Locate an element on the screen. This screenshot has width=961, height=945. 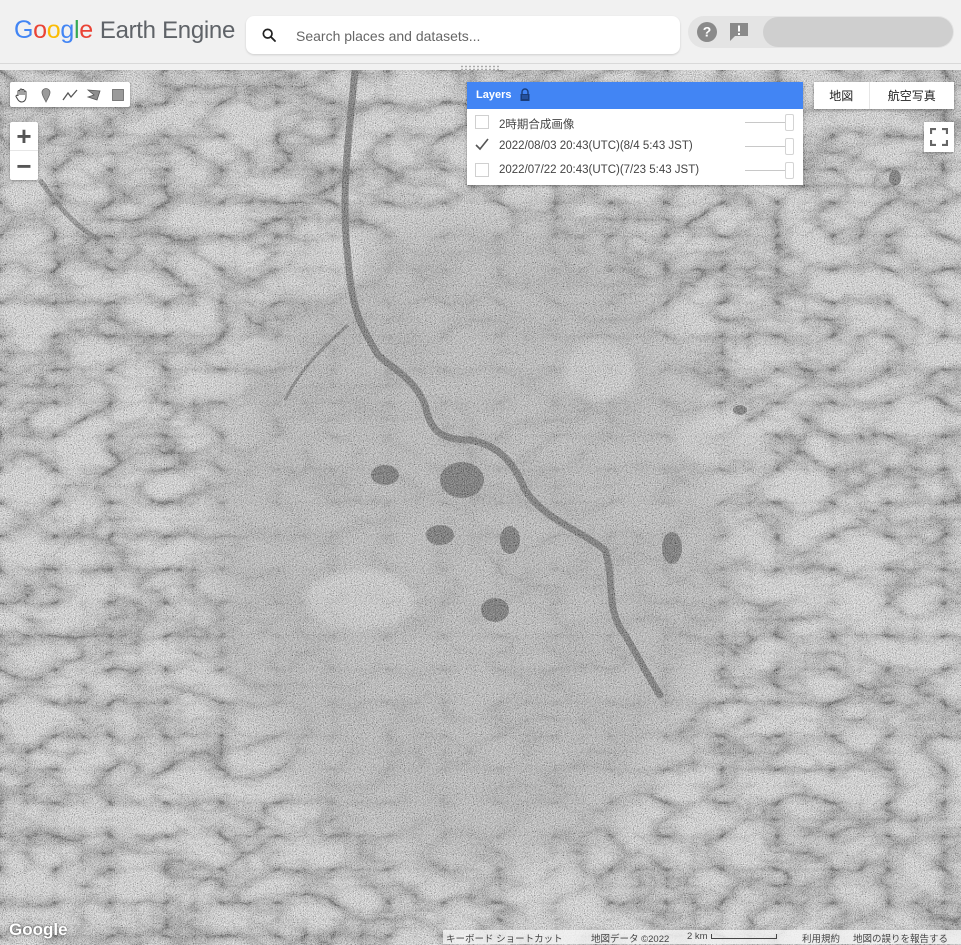
layer-row: 2022/07/22 20:43(UTC)(7/23 5:43 JST) is located at coordinates (635, 171).